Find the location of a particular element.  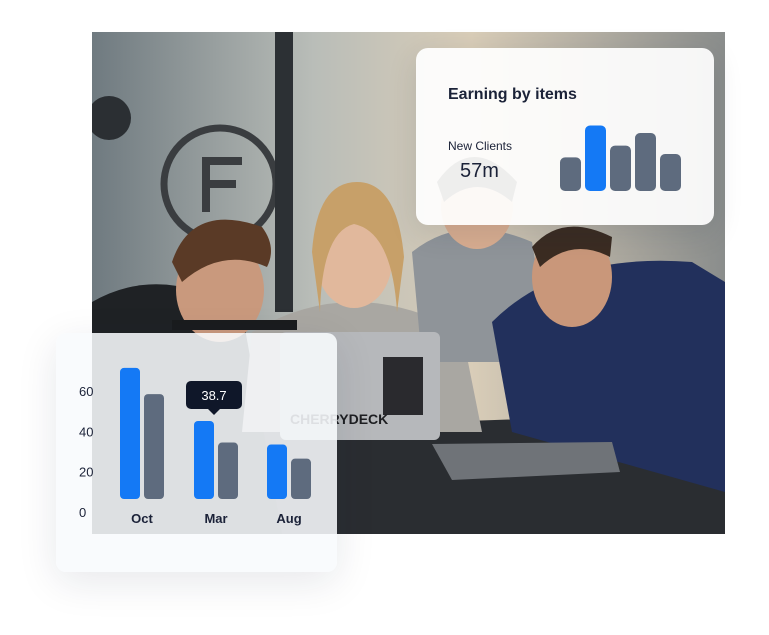

tooltip-label: 38.7 is located at coordinates (213, 395).